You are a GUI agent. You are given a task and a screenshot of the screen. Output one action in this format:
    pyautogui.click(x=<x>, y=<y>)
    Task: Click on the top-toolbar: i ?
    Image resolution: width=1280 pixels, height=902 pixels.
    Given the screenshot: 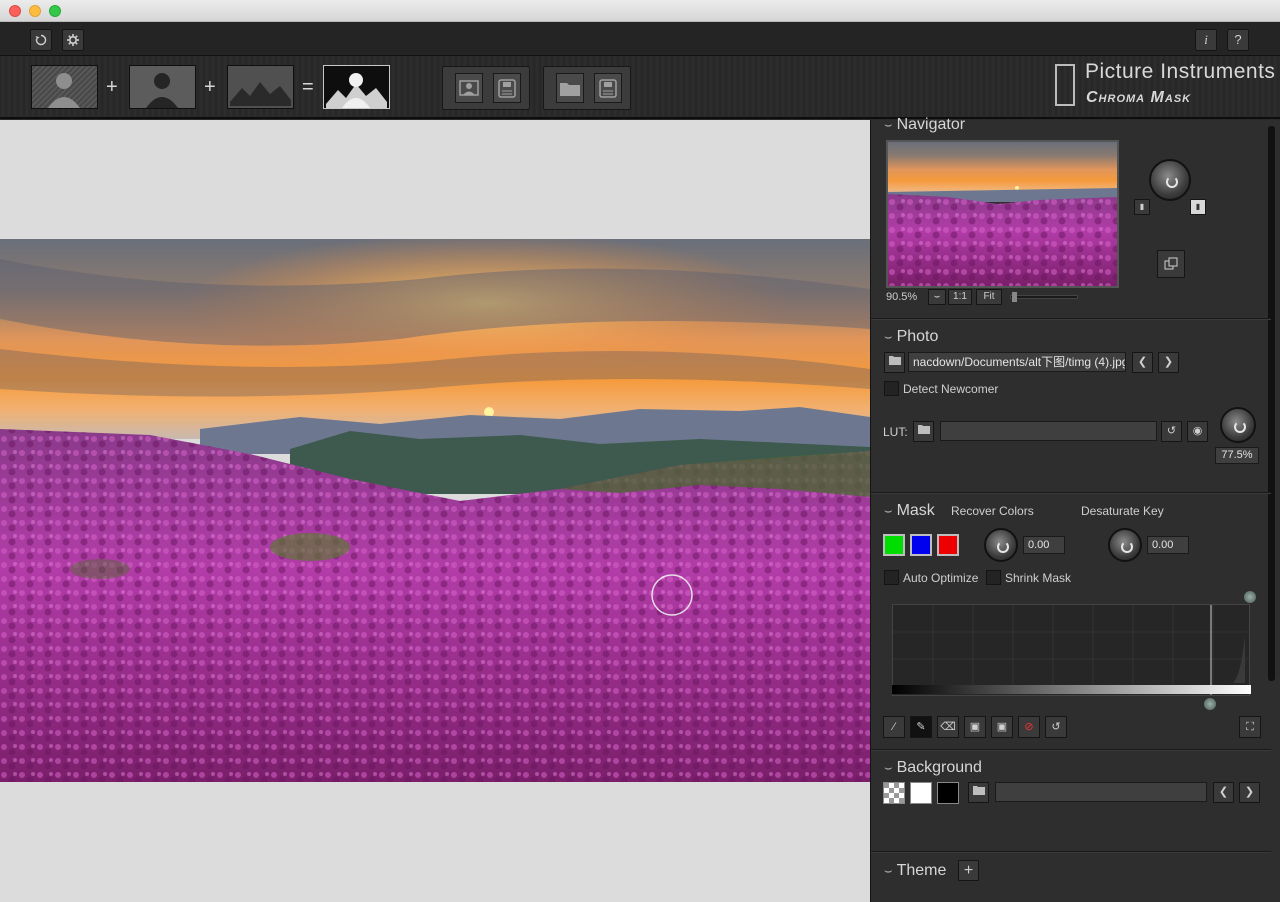 What is the action you would take?
    pyautogui.click(x=640, y=39)
    